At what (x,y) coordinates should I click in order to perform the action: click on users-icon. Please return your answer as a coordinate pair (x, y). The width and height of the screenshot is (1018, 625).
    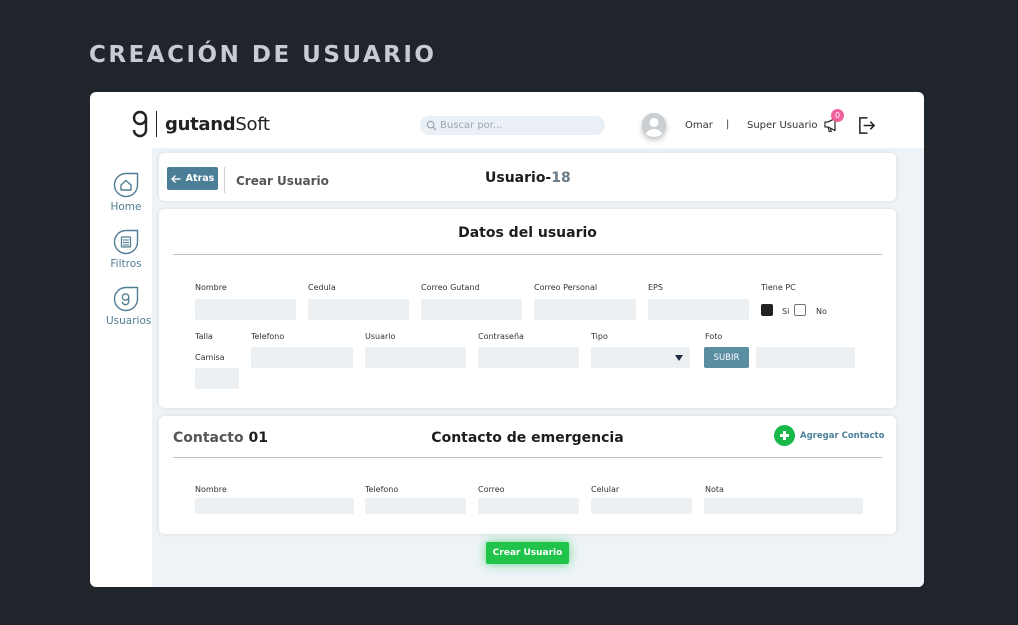
    Looking at the image, I should click on (126, 299).